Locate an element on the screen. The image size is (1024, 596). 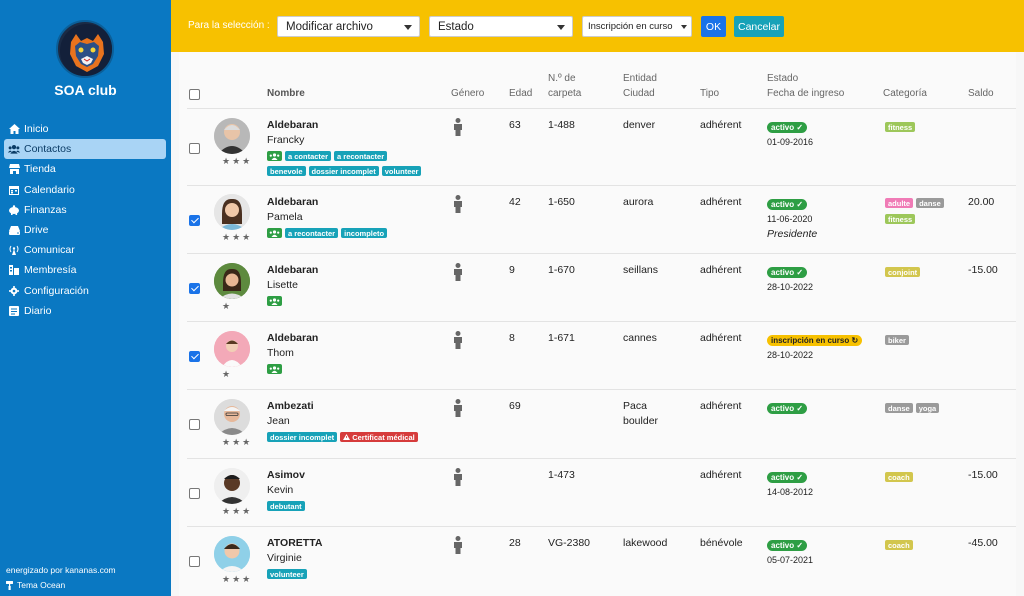
category-list: coach is located at coordinates (899, 545).